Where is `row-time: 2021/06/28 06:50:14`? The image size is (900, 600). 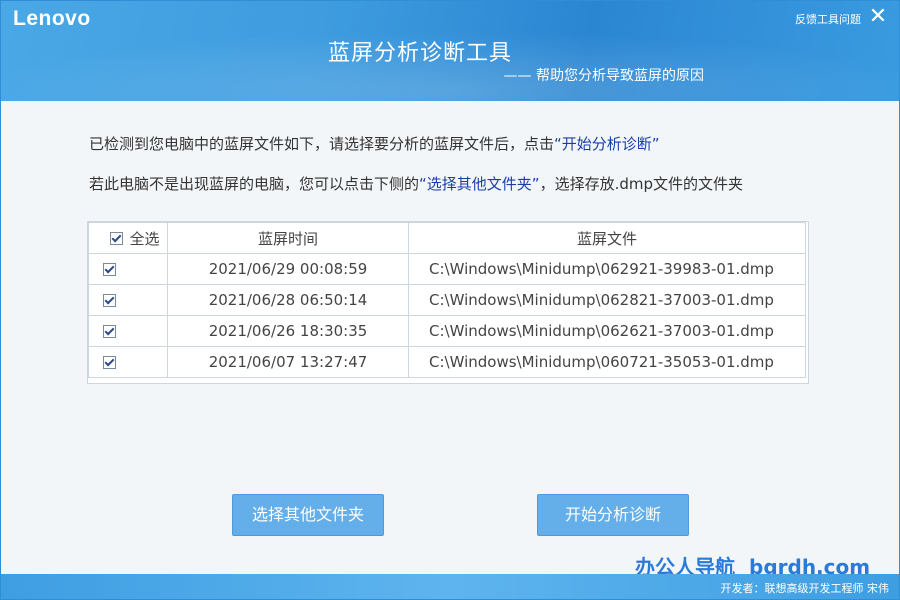
row-time: 2021/06/28 06:50:14 is located at coordinates (288, 300).